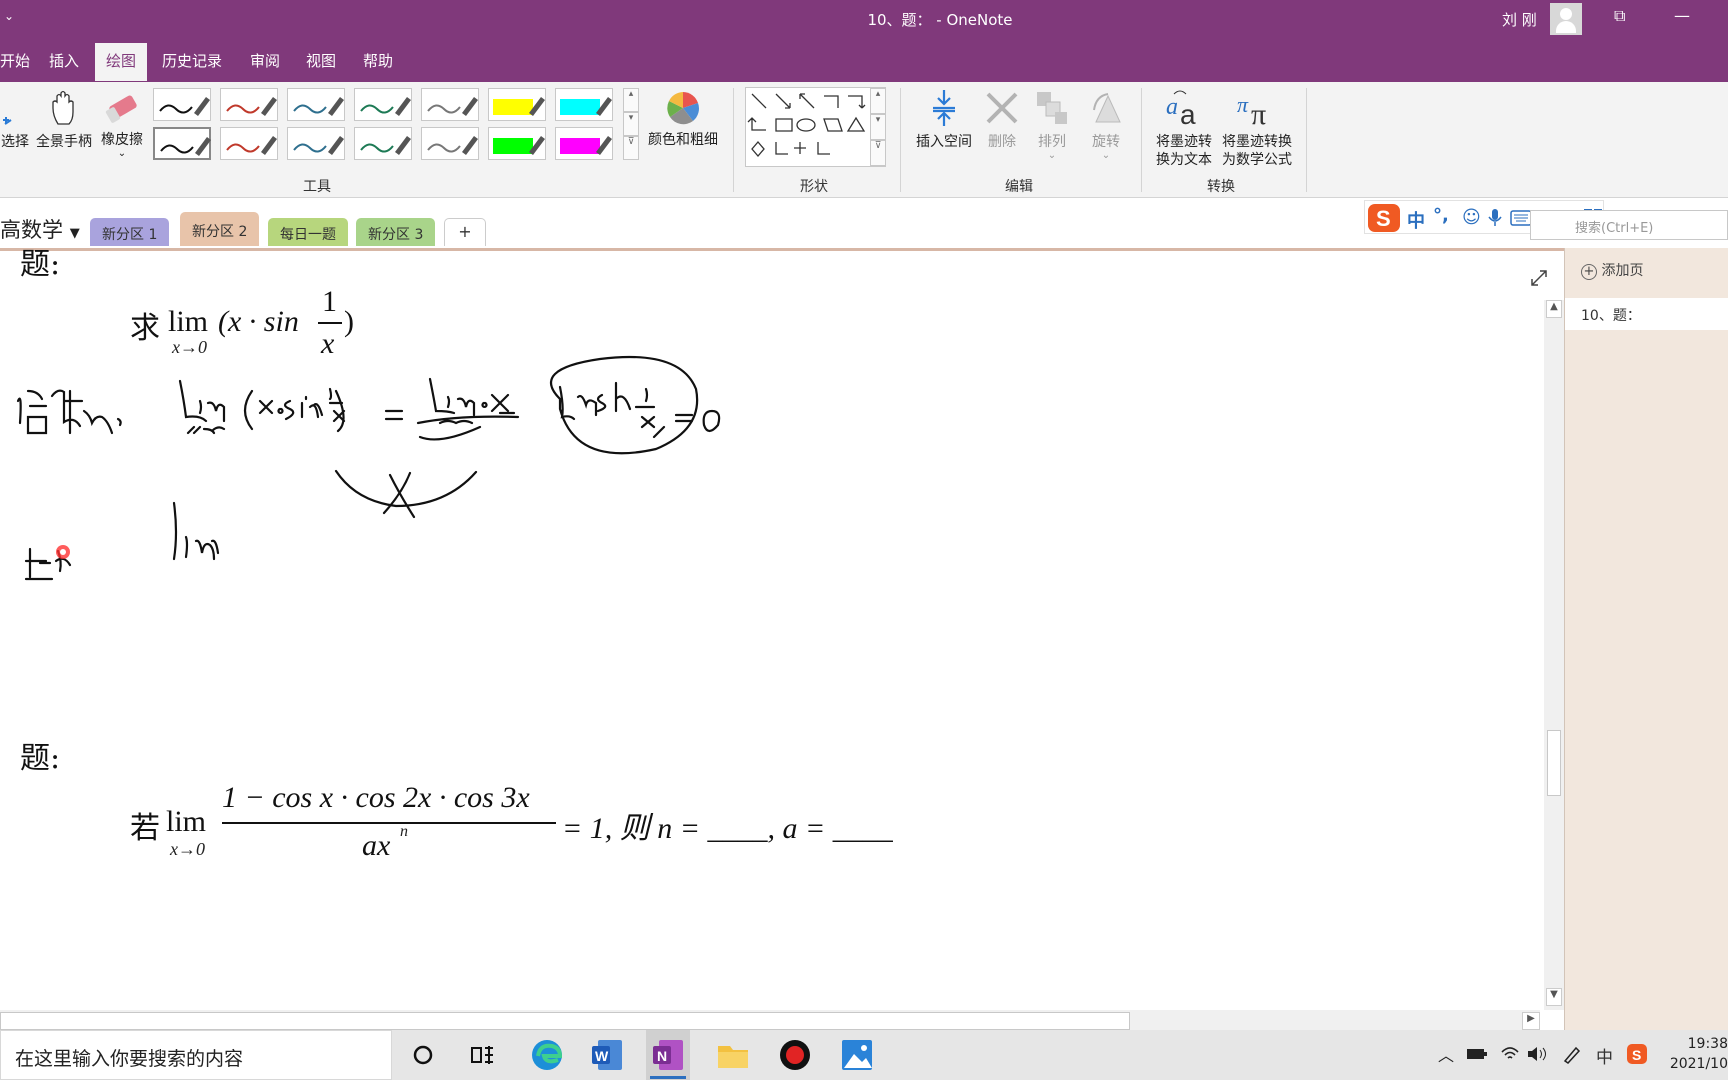  I want to click on scroll-right-icon: ▶, so click(1531, 1021).